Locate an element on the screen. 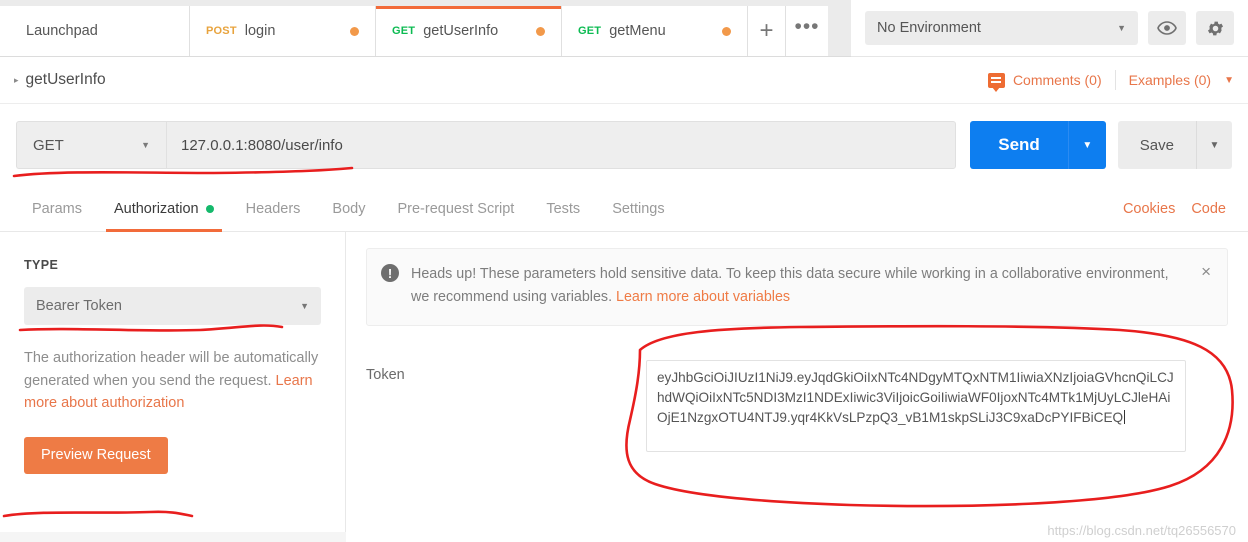  environment-selector: No Environment ▼ is located at coordinates (1001, 28).